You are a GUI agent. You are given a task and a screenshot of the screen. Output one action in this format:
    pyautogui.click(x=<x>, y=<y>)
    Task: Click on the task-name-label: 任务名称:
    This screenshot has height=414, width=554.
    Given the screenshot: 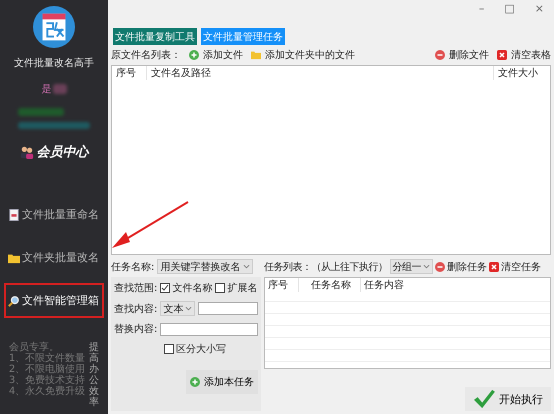 What is the action you would take?
    pyautogui.click(x=132, y=267)
    